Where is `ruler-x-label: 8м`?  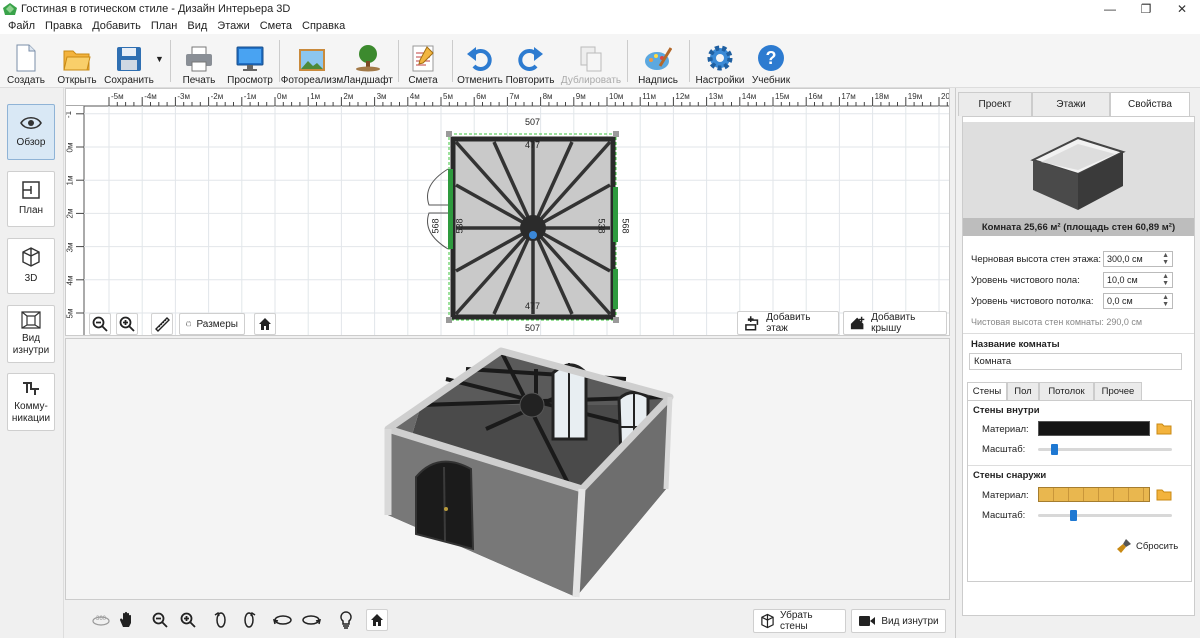
ruler-x-label: 8м is located at coordinates (547, 96).